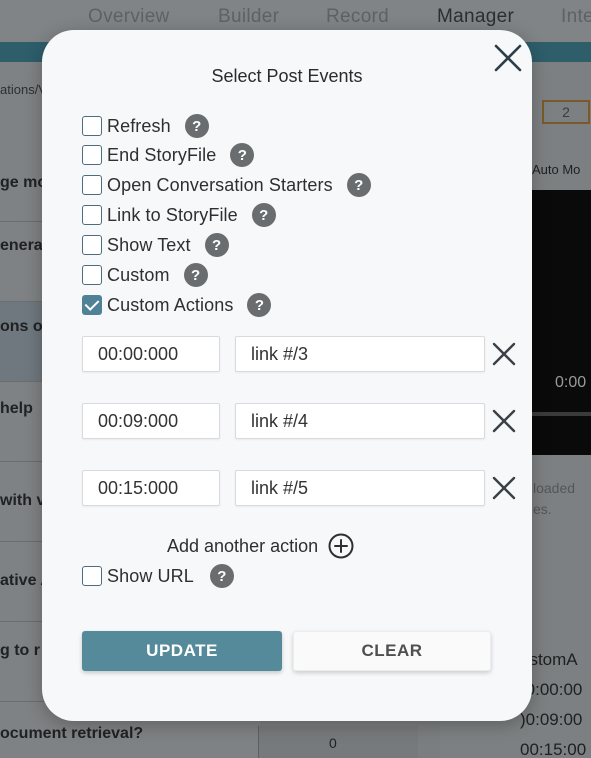 This screenshot has width=591, height=758. I want to click on breadcrumb: ations/V, so click(23, 89).